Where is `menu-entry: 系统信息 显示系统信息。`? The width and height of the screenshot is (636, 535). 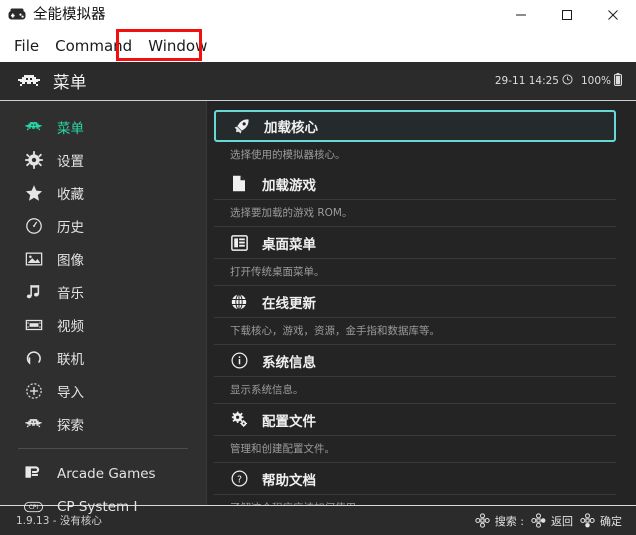 menu-entry: 系统信息 显示系统信息。 is located at coordinates (415, 374).